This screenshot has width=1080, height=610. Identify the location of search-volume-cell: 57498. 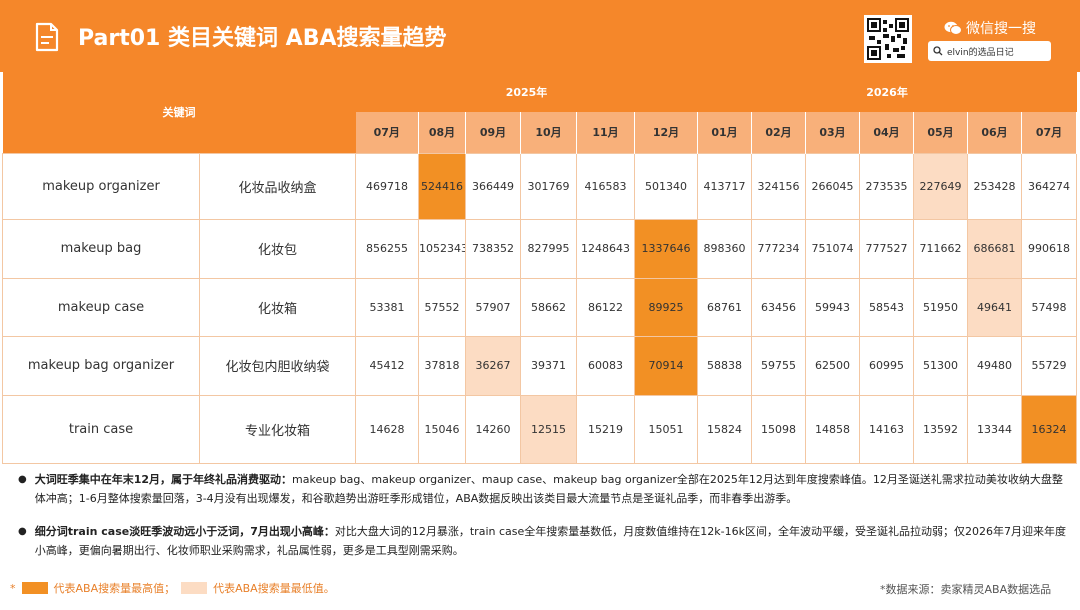
(1049, 307).